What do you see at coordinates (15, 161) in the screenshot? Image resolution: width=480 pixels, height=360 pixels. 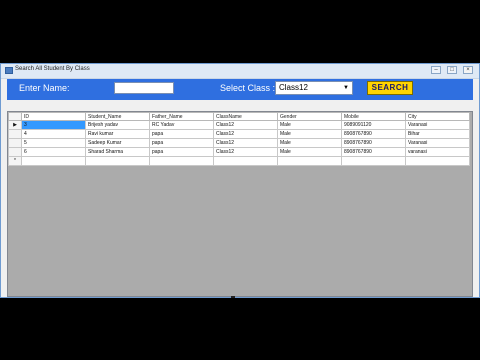 I see `new-row-icon: *` at bounding box center [15, 161].